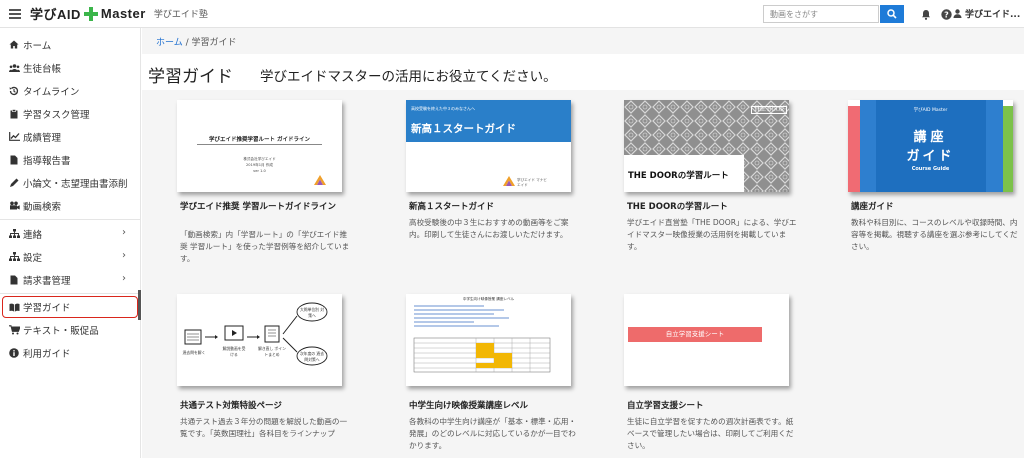  Describe the element at coordinates (70, 233) in the screenshot. I see `sidebar-item-contact: 連絡 ›` at that location.